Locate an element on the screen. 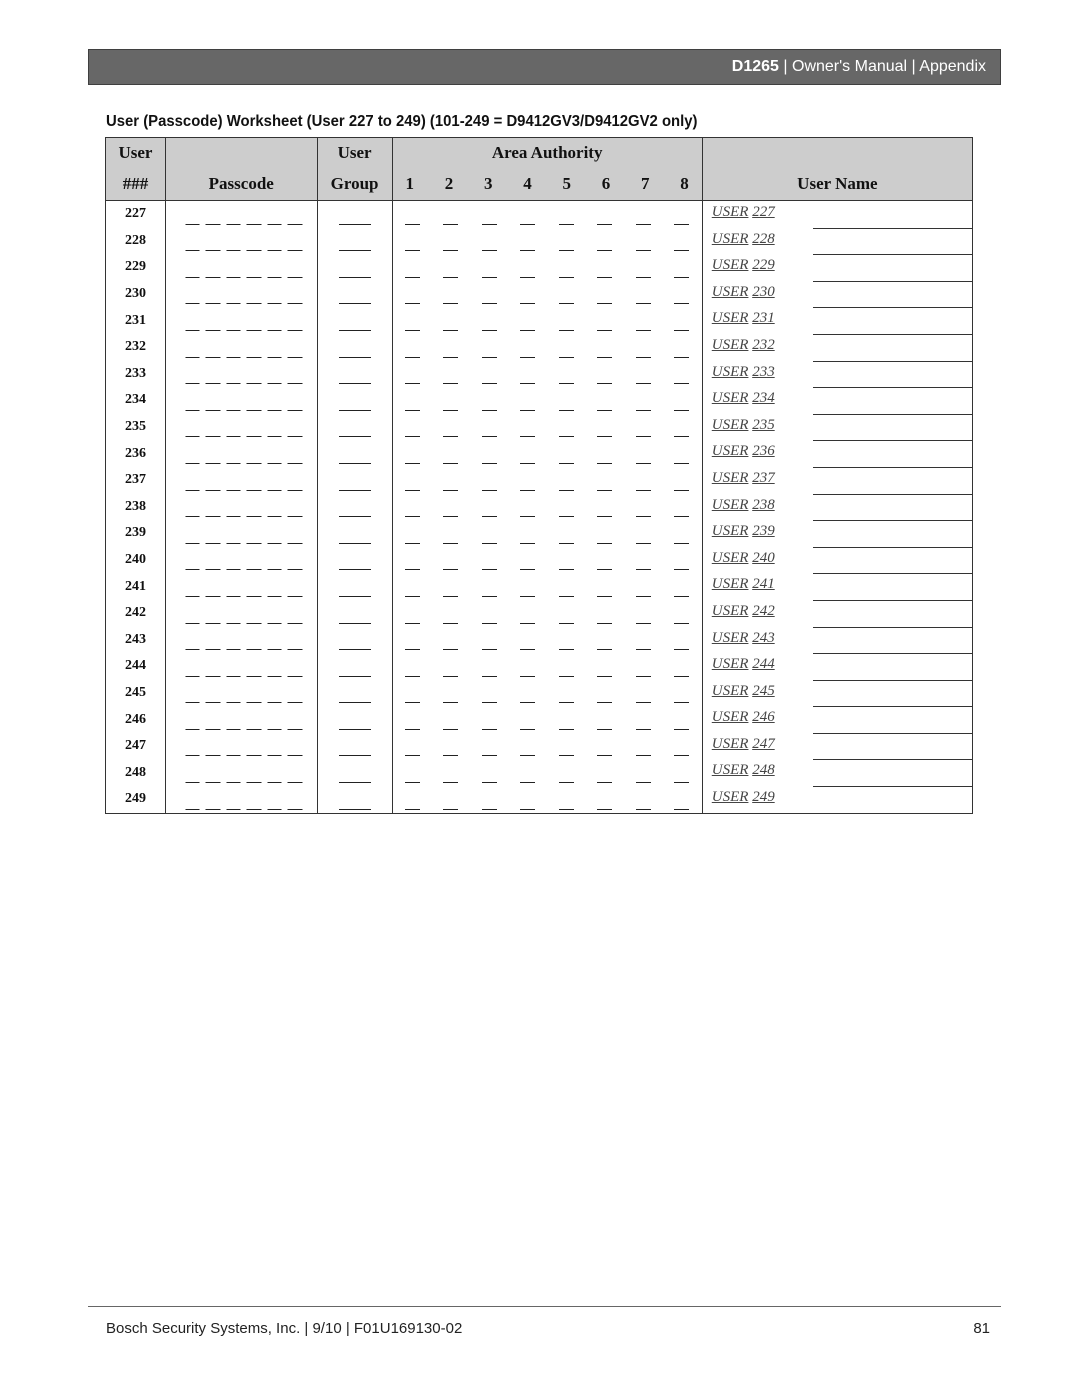 The height and width of the screenshot is (1397, 1080). user-name-field: USER 241 is located at coordinates (837, 587).